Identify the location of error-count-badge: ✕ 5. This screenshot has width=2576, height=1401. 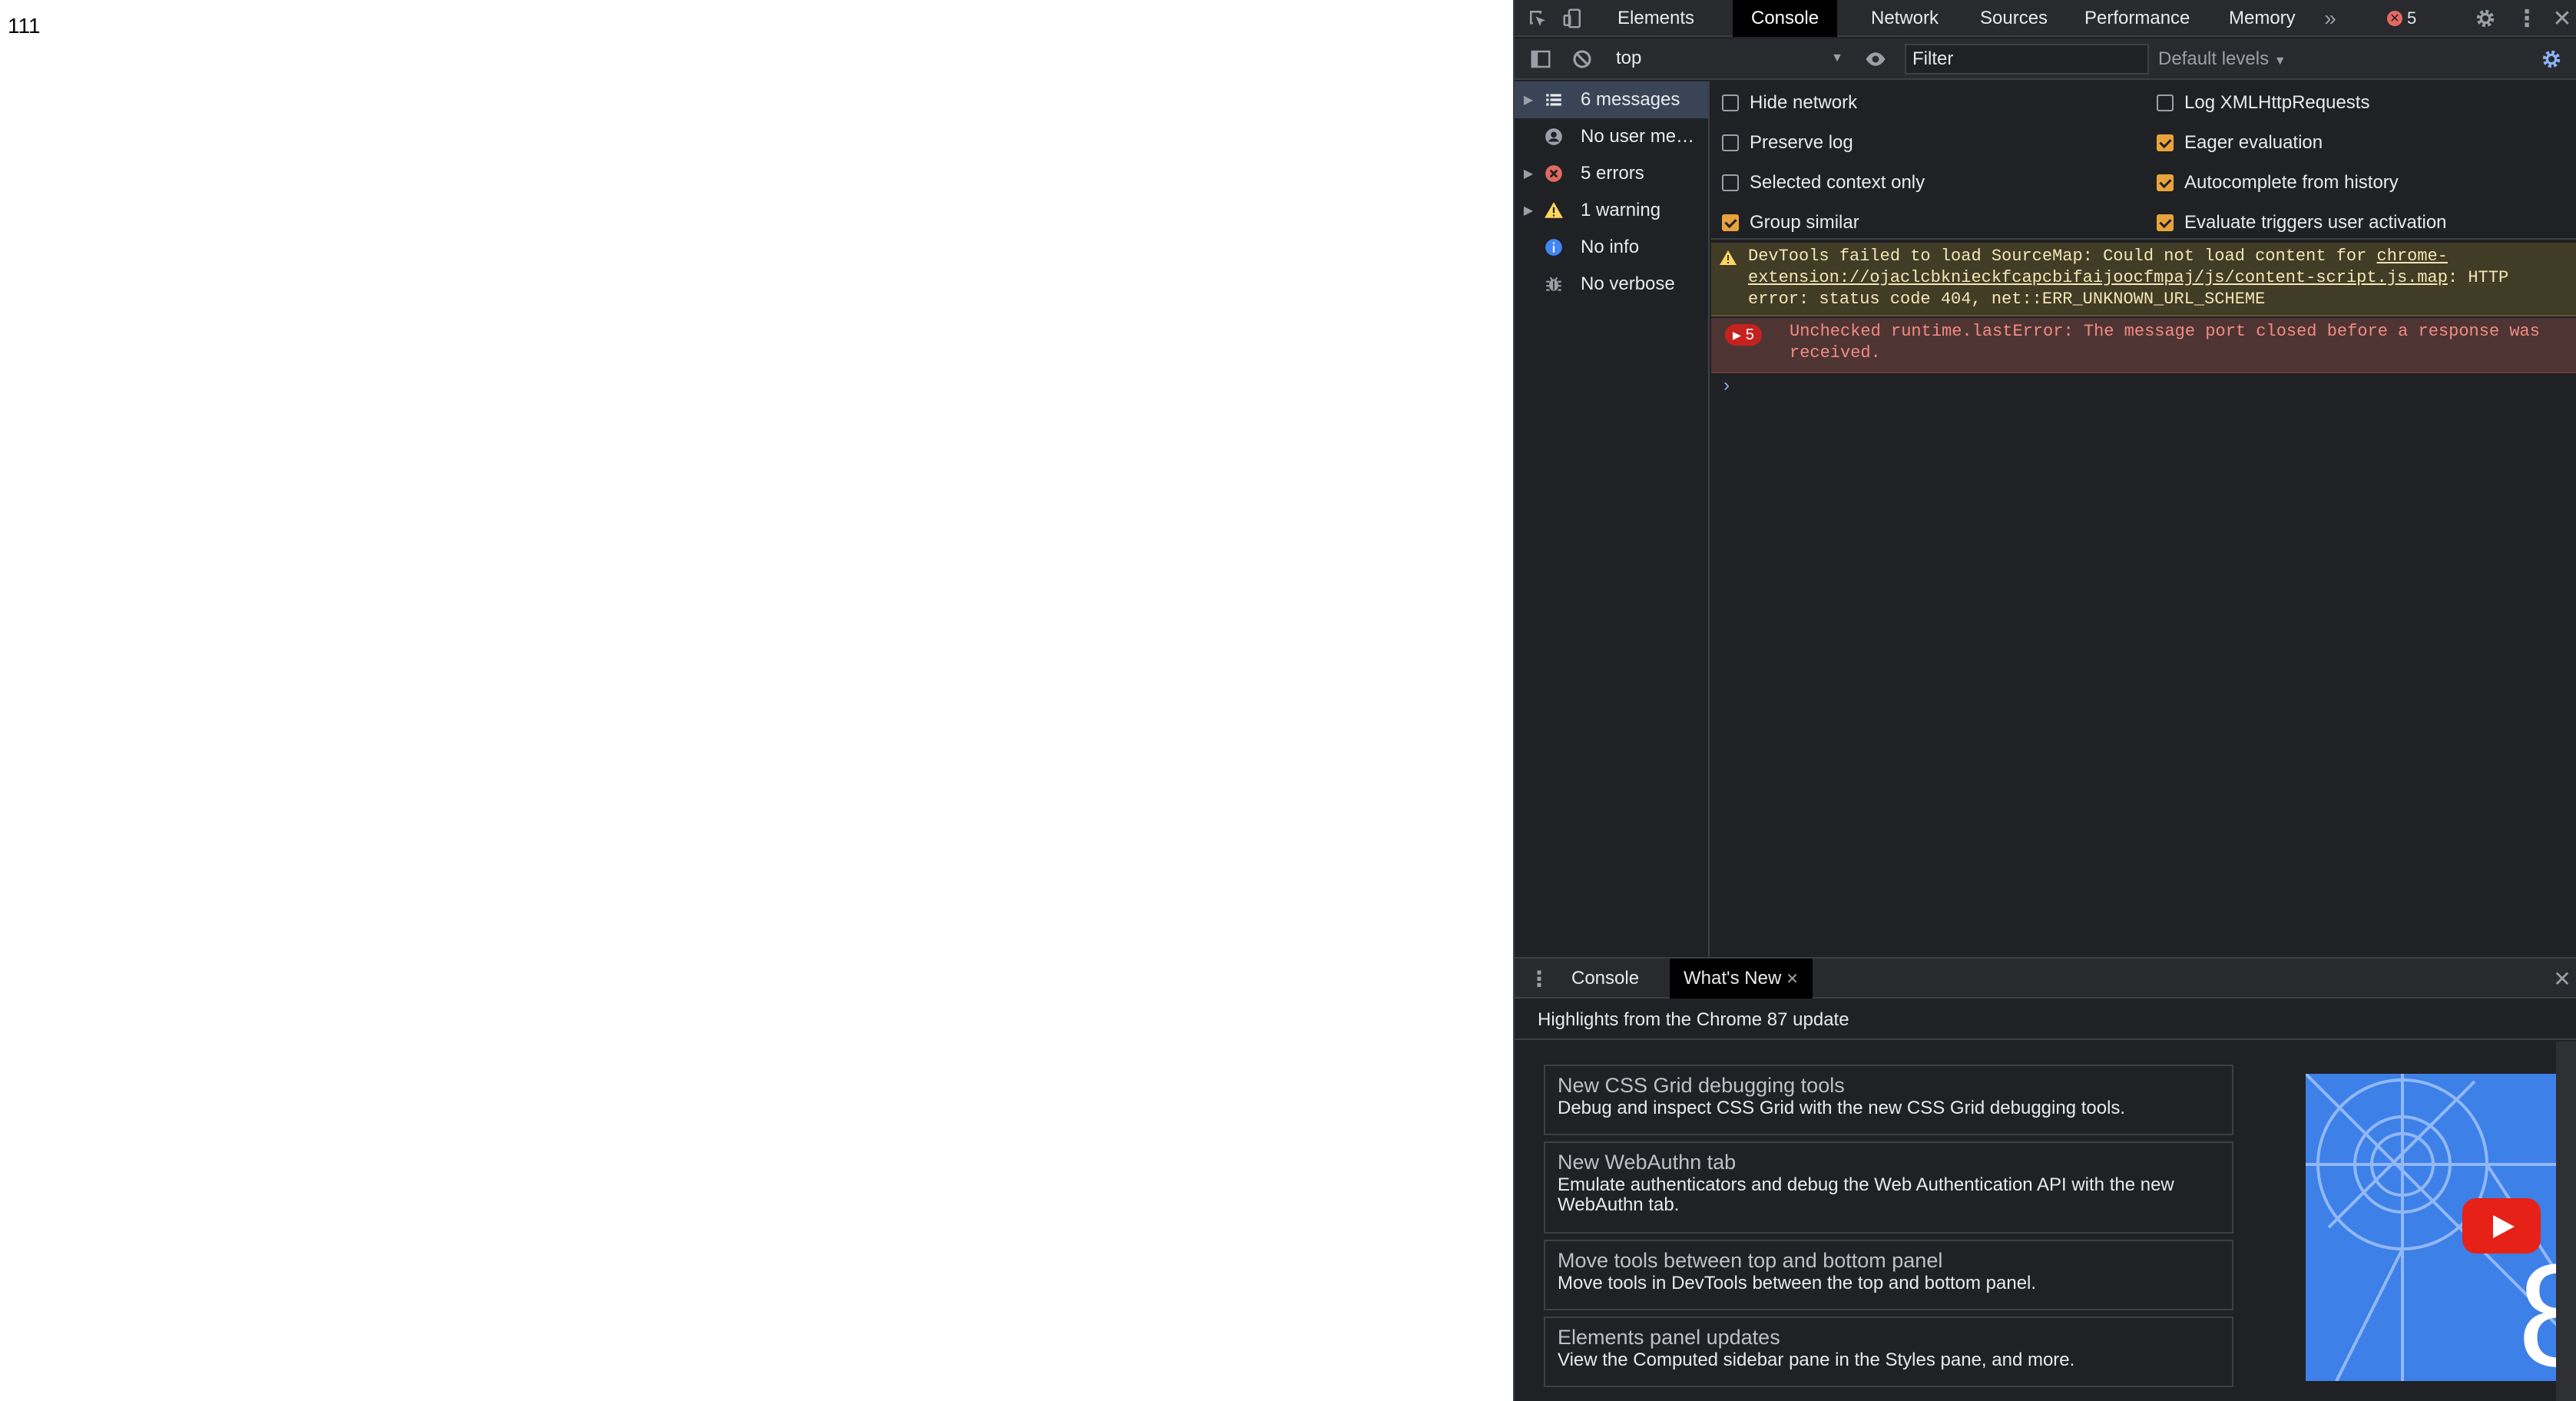
(2402, 18).